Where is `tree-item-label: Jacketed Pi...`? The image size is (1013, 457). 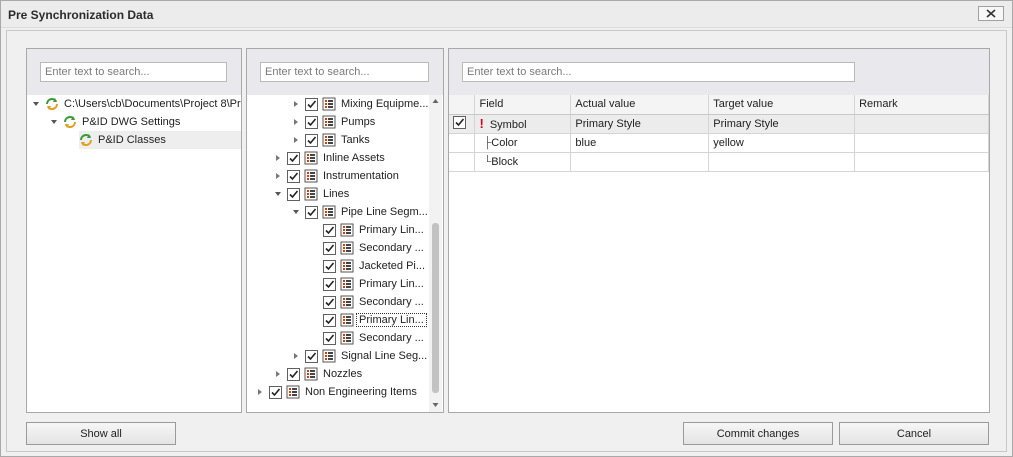 tree-item-label: Jacketed Pi... is located at coordinates (392, 266).